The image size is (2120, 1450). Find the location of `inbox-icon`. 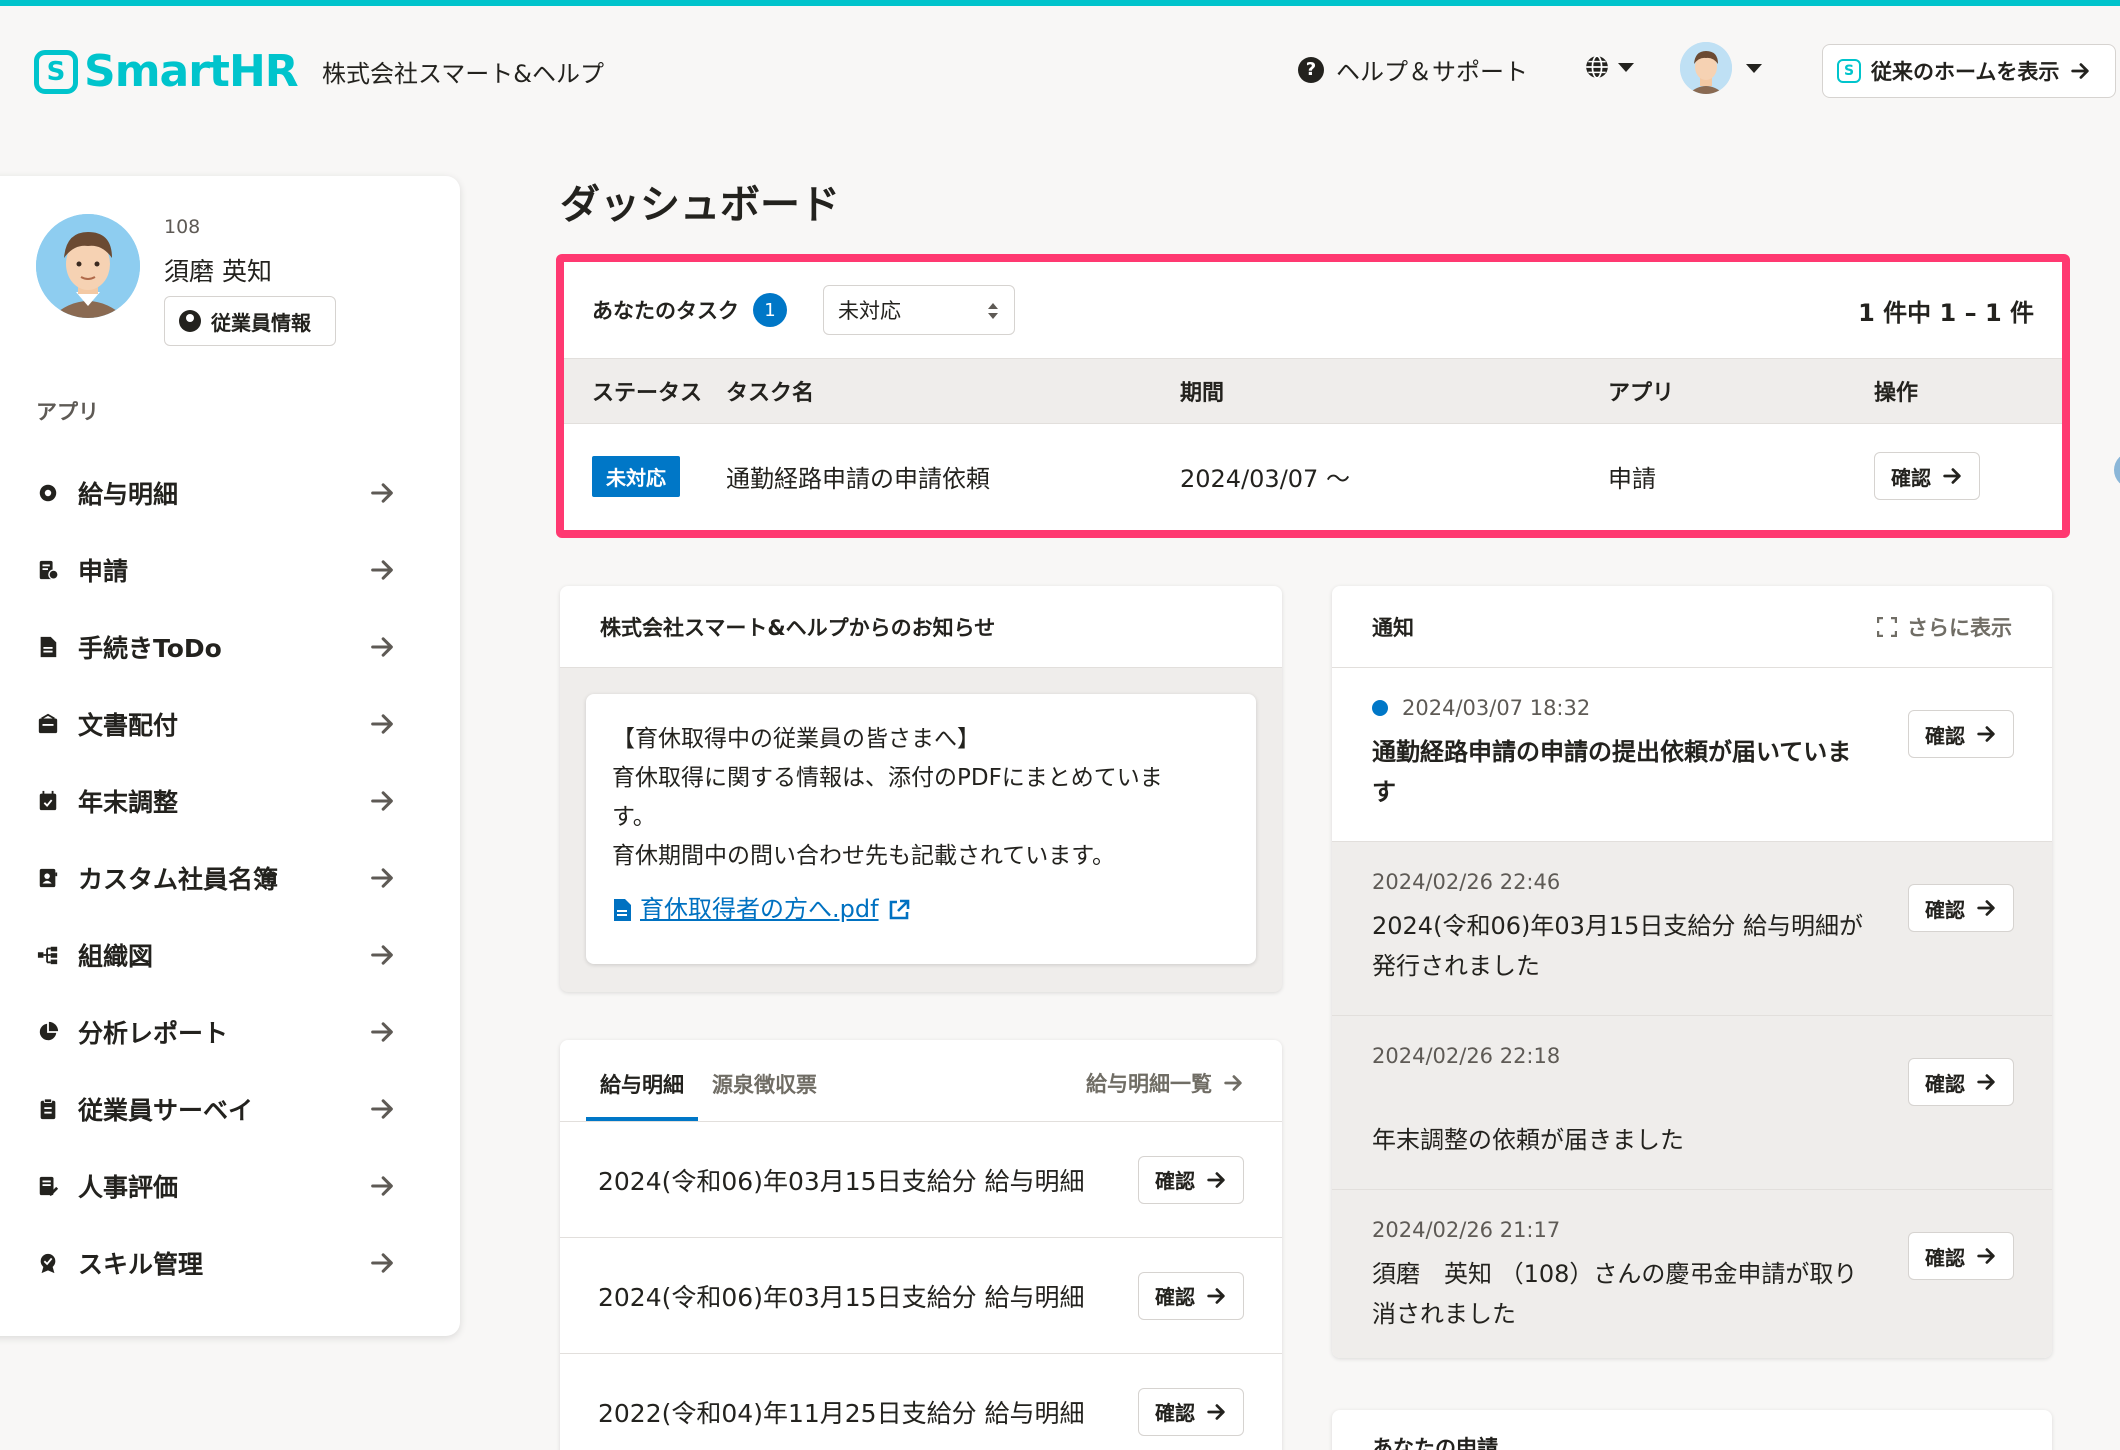

inbox-icon is located at coordinates (48, 724).